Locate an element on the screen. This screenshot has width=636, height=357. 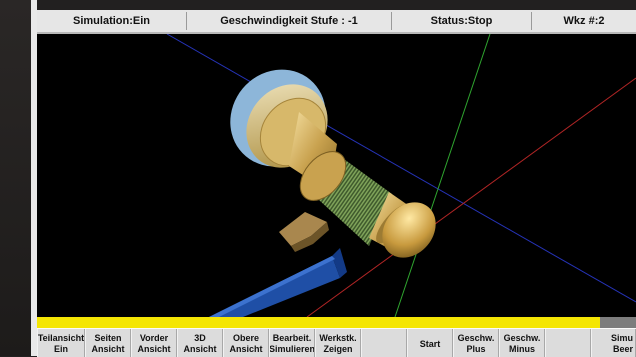
softkey-side-view: Seiten Ansicht is located at coordinates (108, 343).